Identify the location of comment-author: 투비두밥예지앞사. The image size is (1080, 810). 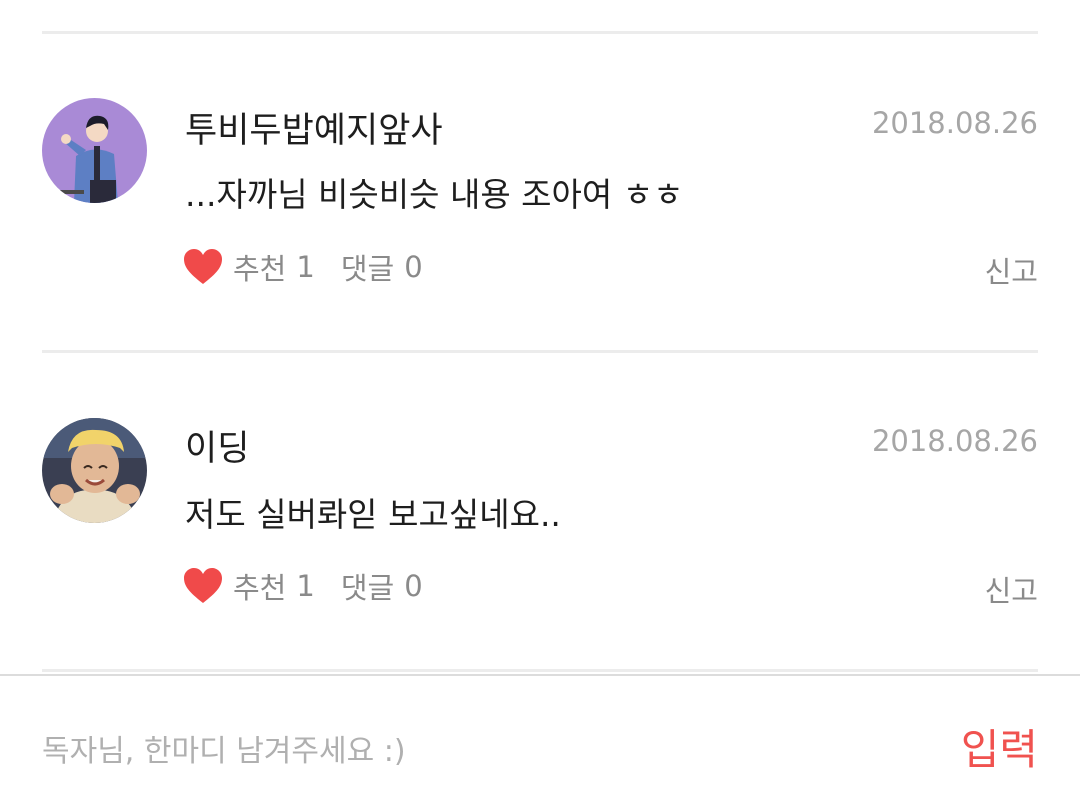
(314, 131).